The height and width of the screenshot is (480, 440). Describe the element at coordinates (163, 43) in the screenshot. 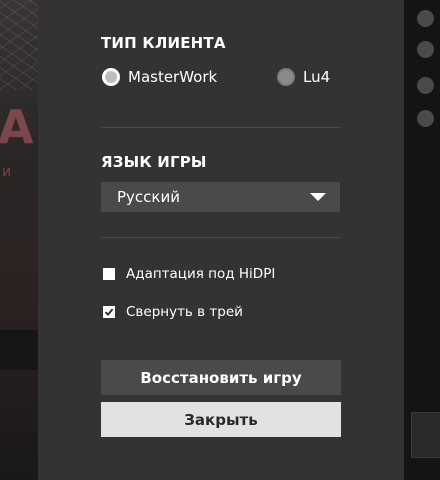

I see `client-type-title: ТИП КЛИЕНТА` at that location.